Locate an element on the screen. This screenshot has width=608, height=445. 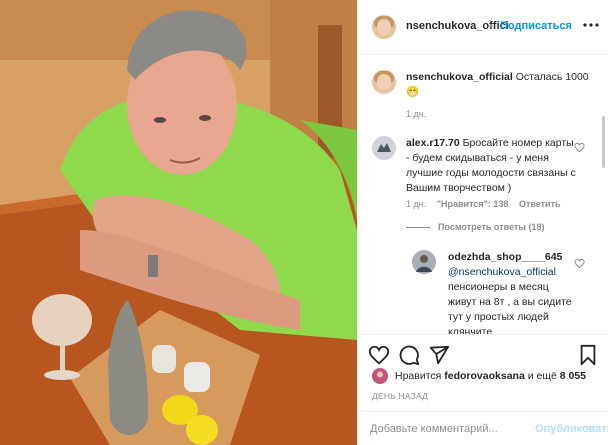
likes-count: 8 055 is located at coordinates (573, 376).